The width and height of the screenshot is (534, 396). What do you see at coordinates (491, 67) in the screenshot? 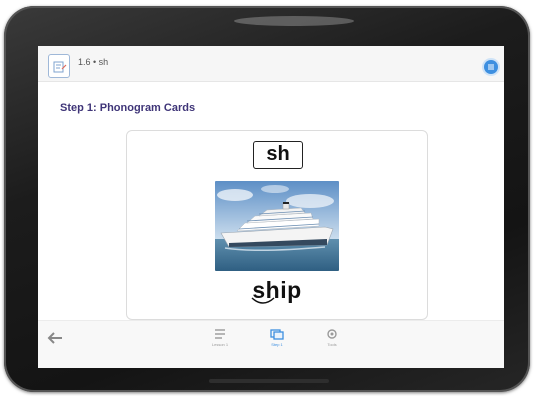
I see `blue-menu-icon` at bounding box center [491, 67].